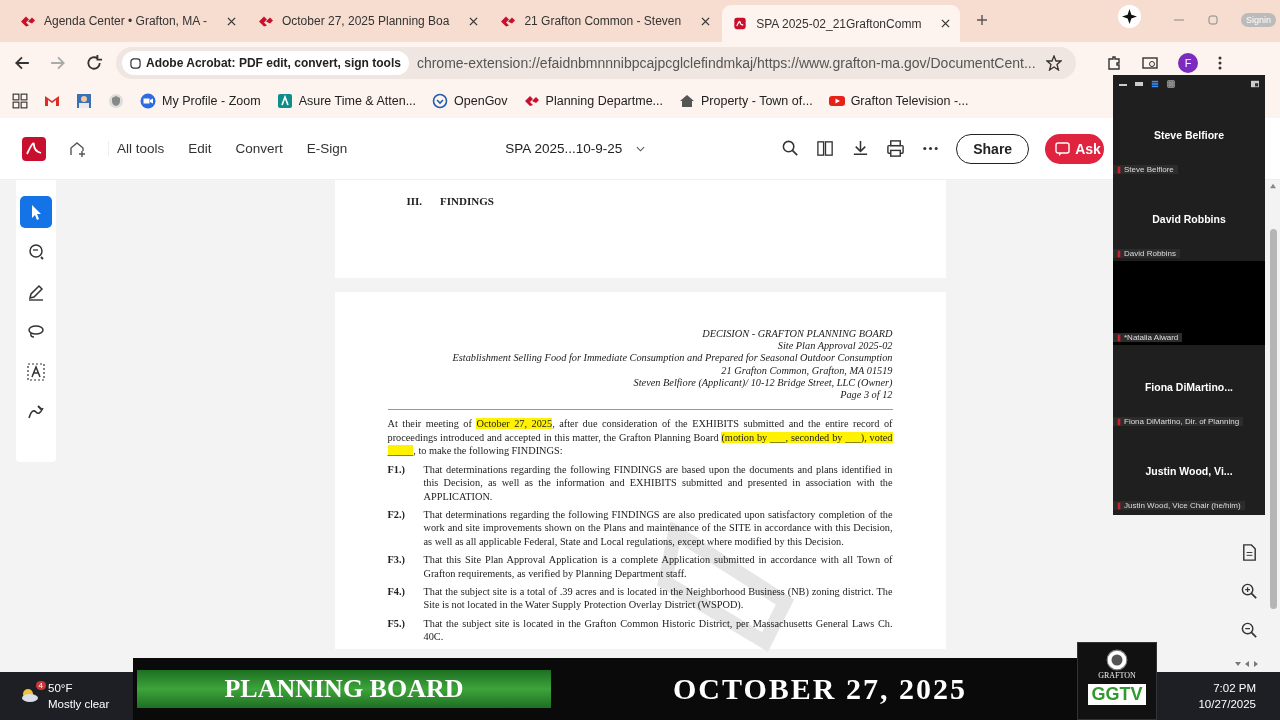 The width and height of the screenshot is (1280, 720). I want to click on header-line: Establishment Selling Food for Immediate Consumption and Prepared for Seasonal Outdoor Consumption, so click(672, 358).